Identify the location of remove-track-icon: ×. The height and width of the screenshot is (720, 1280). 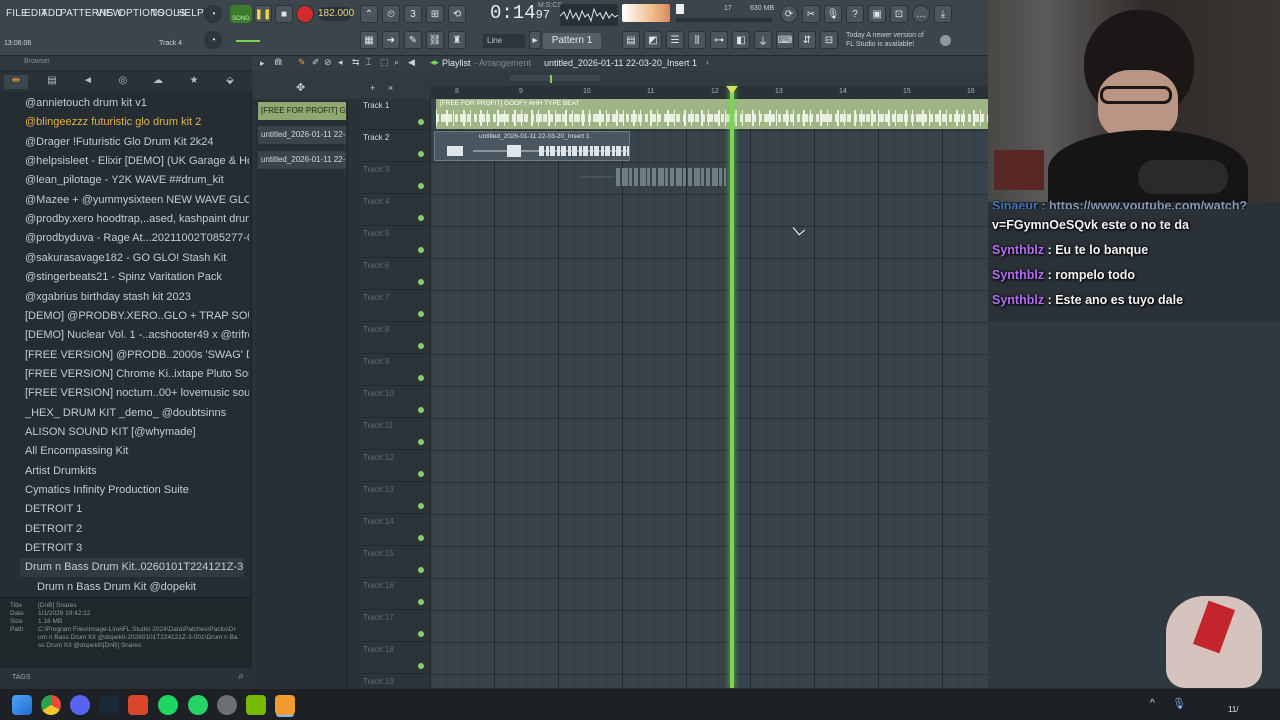
(390, 88).